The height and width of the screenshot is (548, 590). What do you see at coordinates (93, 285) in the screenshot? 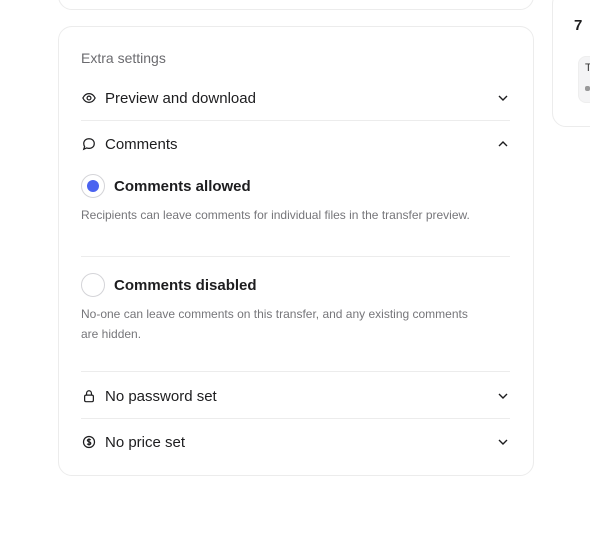
I see `comments-disabled-radio` at bounding box center [93, 285].